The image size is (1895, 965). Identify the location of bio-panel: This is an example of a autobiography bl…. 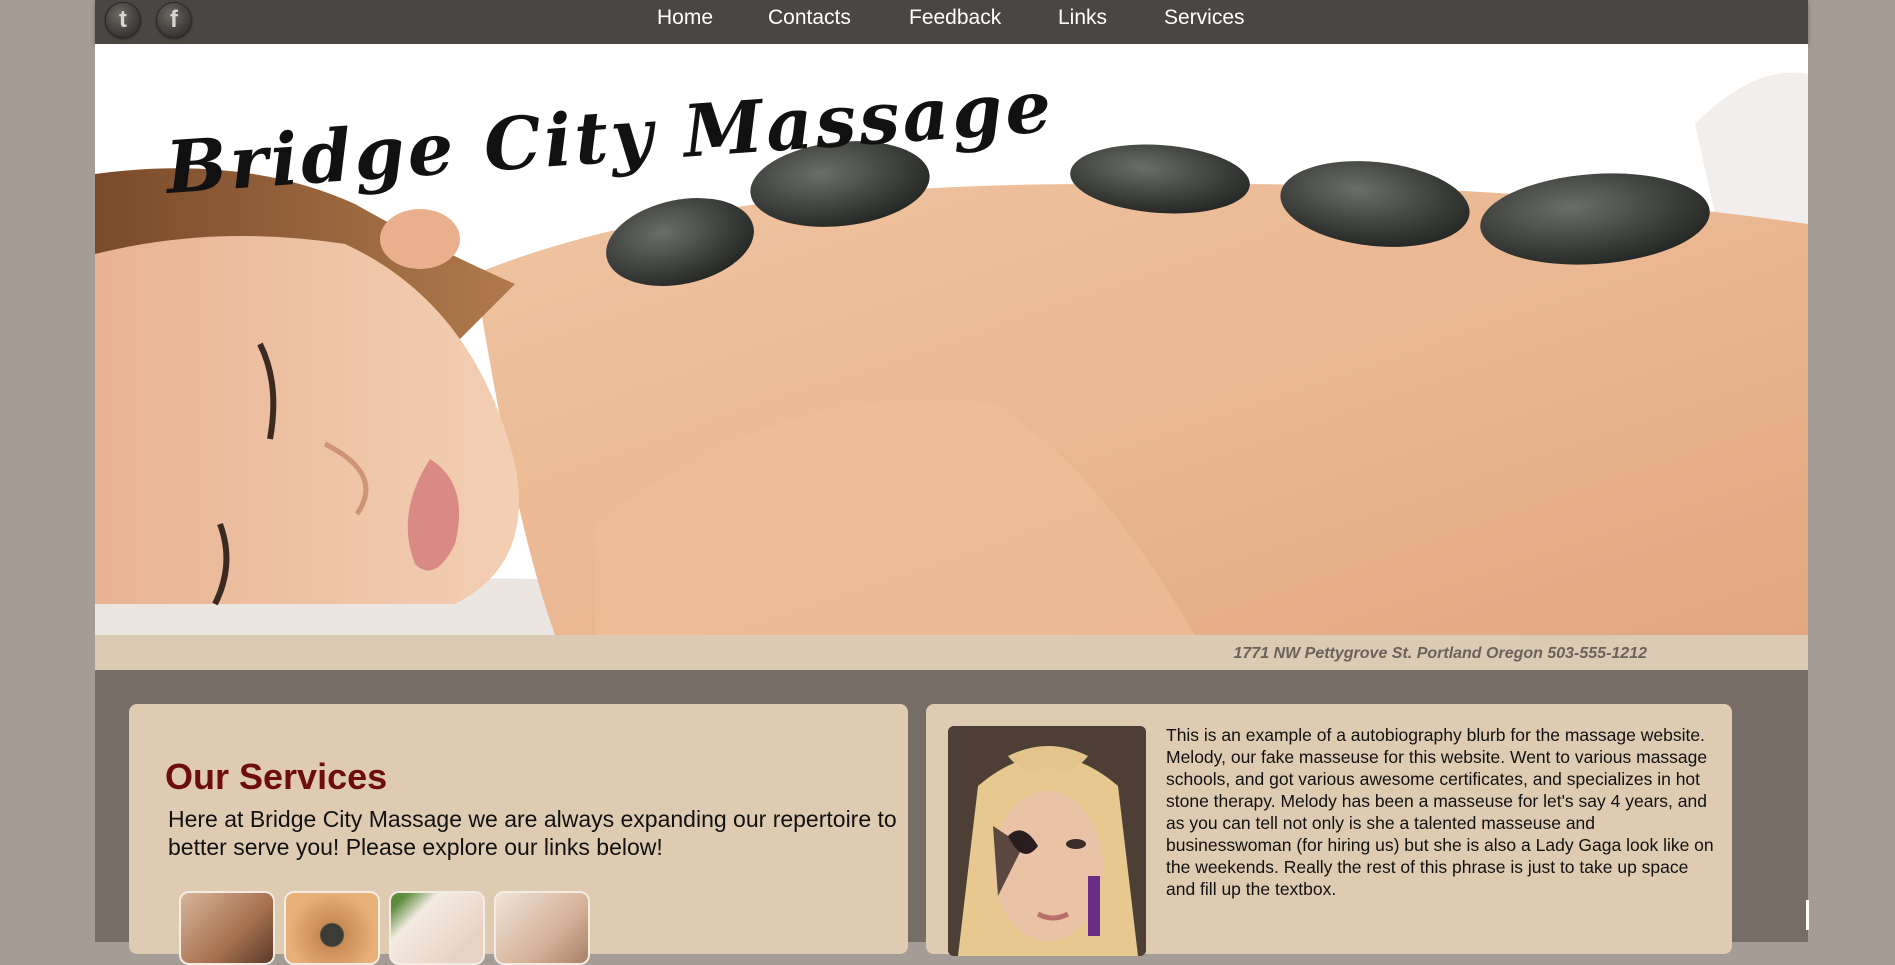
(1329, 830).